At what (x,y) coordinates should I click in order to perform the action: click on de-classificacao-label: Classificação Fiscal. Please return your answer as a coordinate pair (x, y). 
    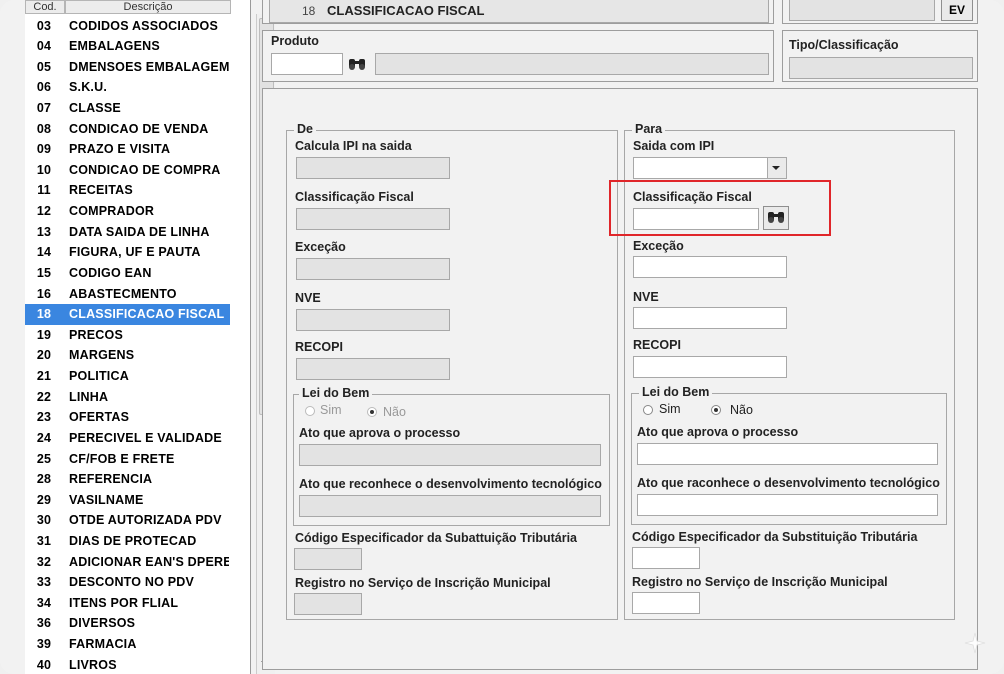
    Looking at the image, I should click on (354, 197).